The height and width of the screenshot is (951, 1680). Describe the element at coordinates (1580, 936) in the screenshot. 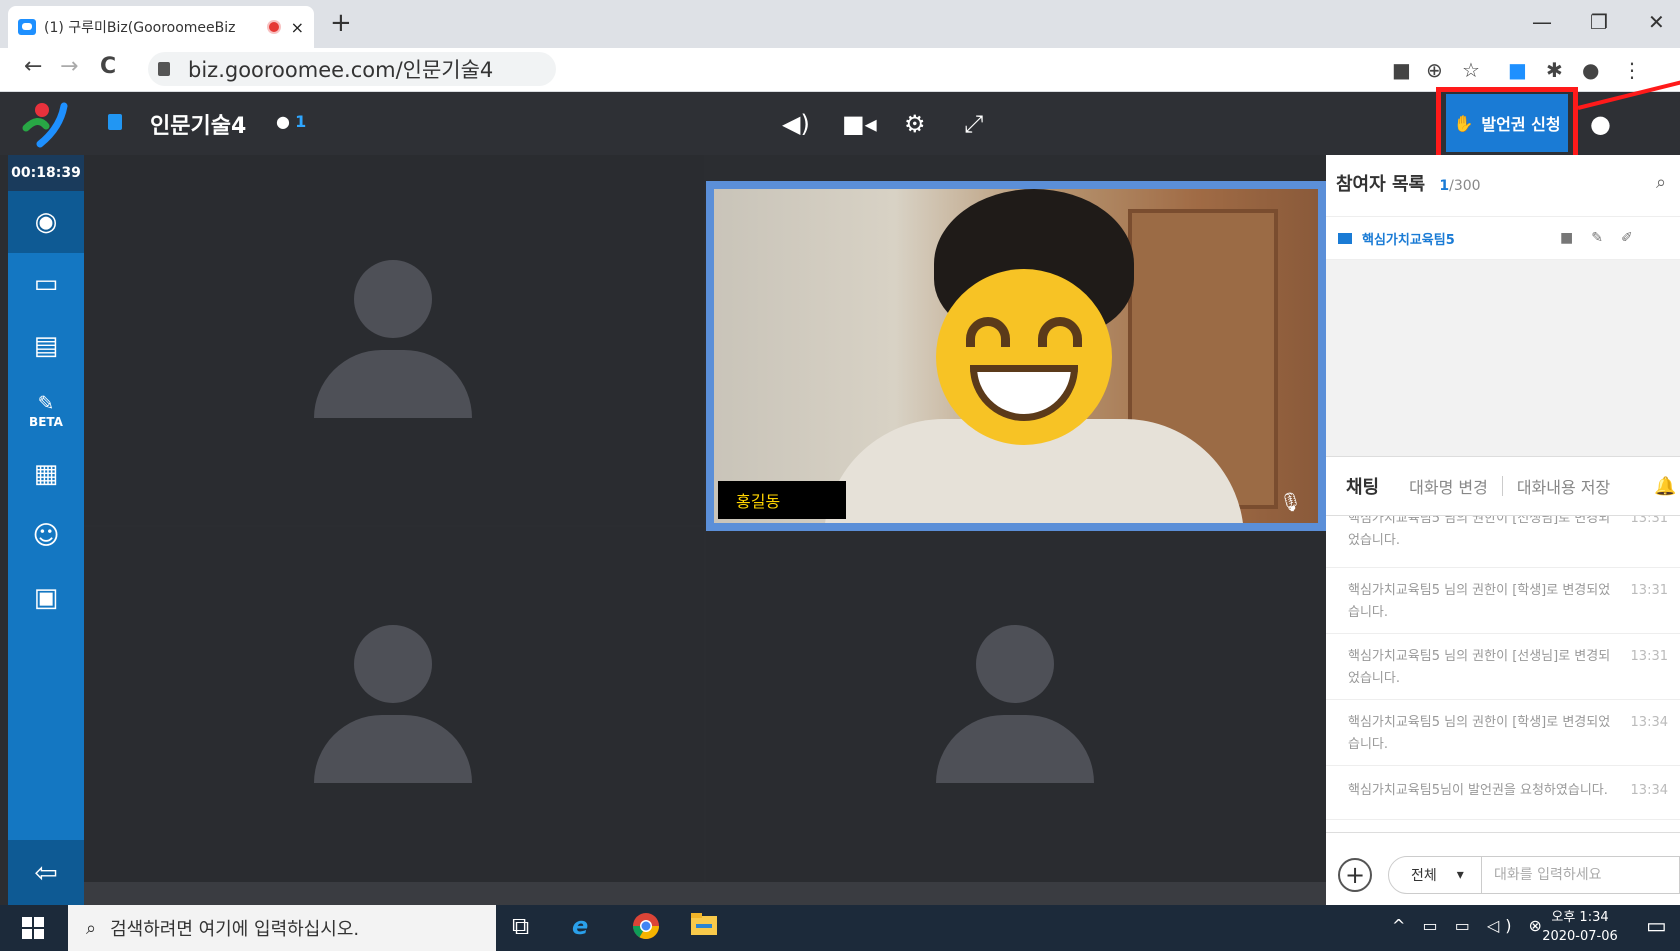

I see `clock-date: 2020-07-06` at that location.